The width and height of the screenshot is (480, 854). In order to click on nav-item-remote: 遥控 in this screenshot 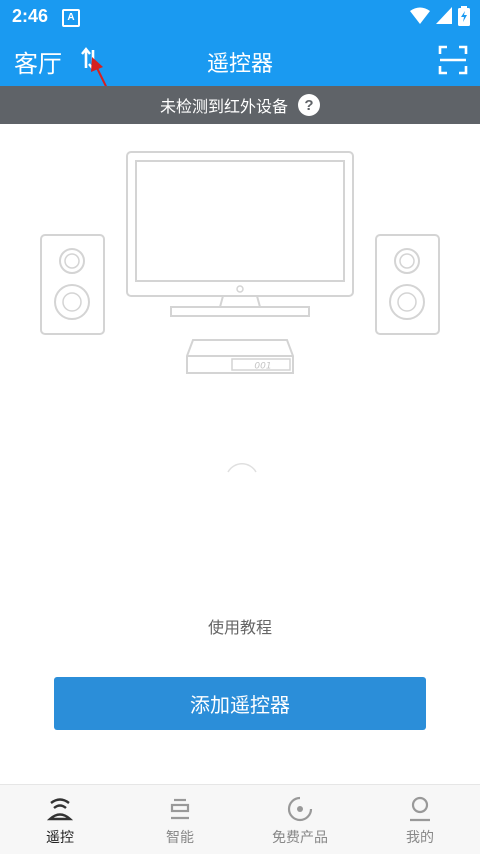, I will do `click(60, 819)`.